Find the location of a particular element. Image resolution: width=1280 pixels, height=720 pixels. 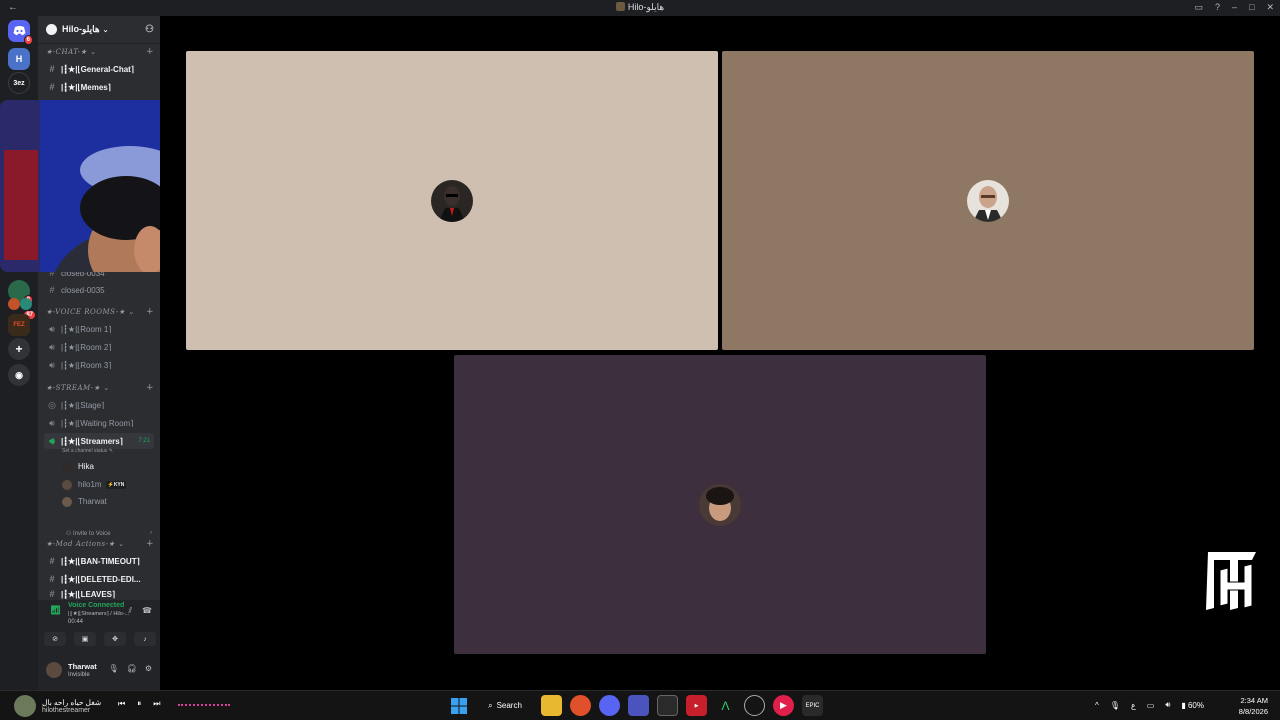

window-controls: ▭ ? – □ ✕ is located at coordinates (1234, 7).